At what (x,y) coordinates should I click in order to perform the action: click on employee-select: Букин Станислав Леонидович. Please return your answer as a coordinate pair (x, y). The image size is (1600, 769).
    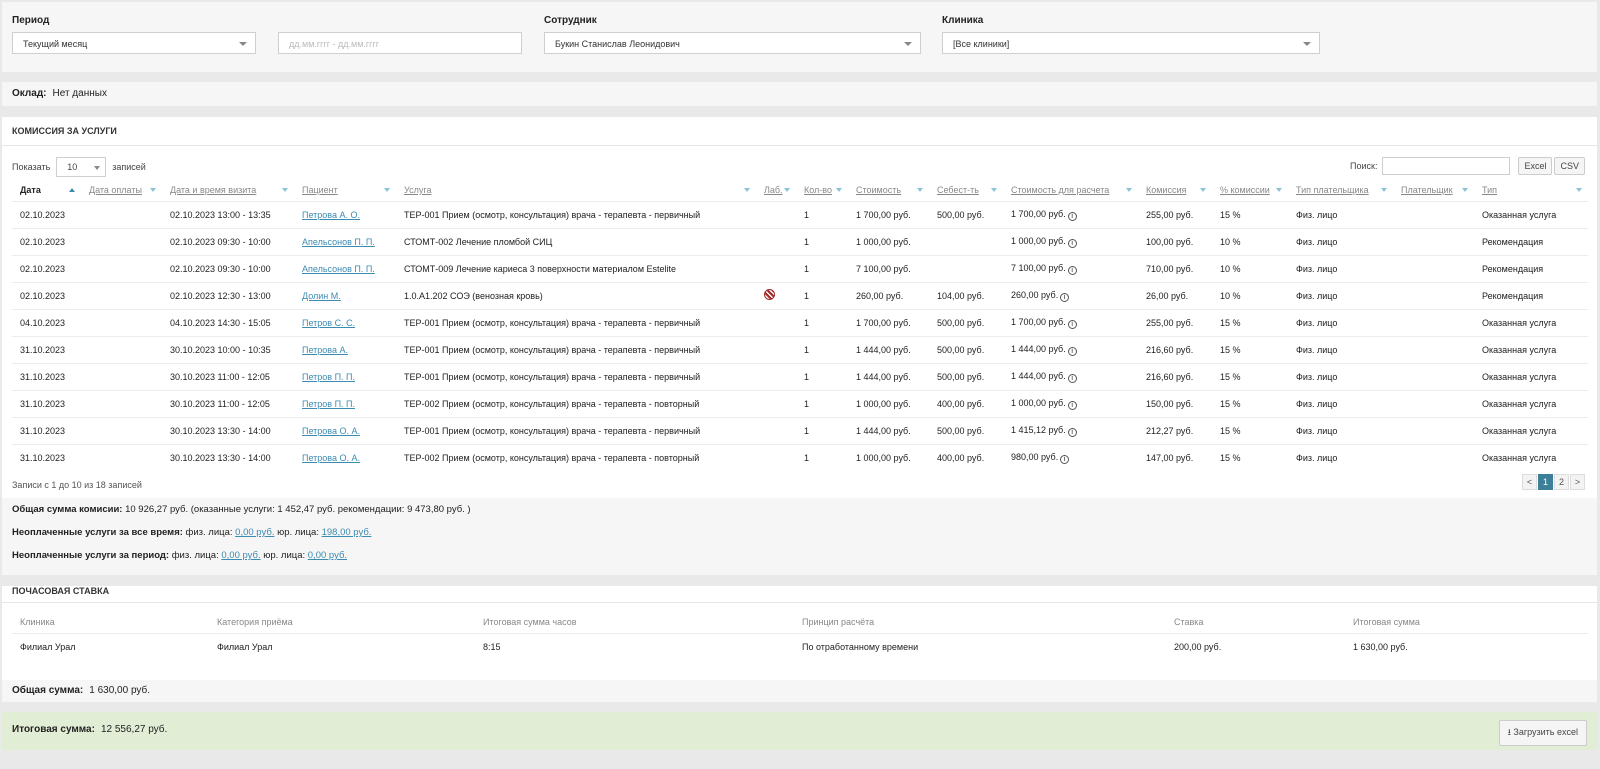
    Looking at the image, I should click on (732, 43).